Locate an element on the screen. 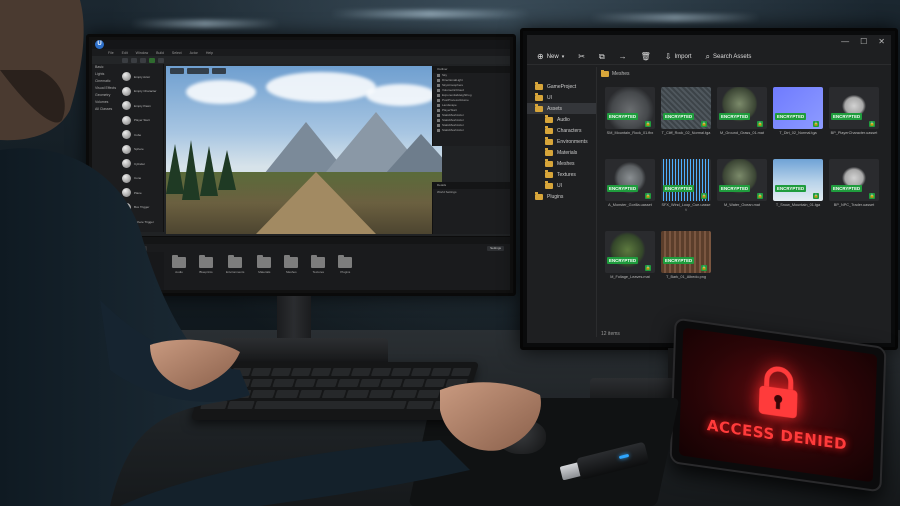 The height and width of the screenshot is (506, 900). place-actor-item: Cylinder is located at coordinates (142, 163).